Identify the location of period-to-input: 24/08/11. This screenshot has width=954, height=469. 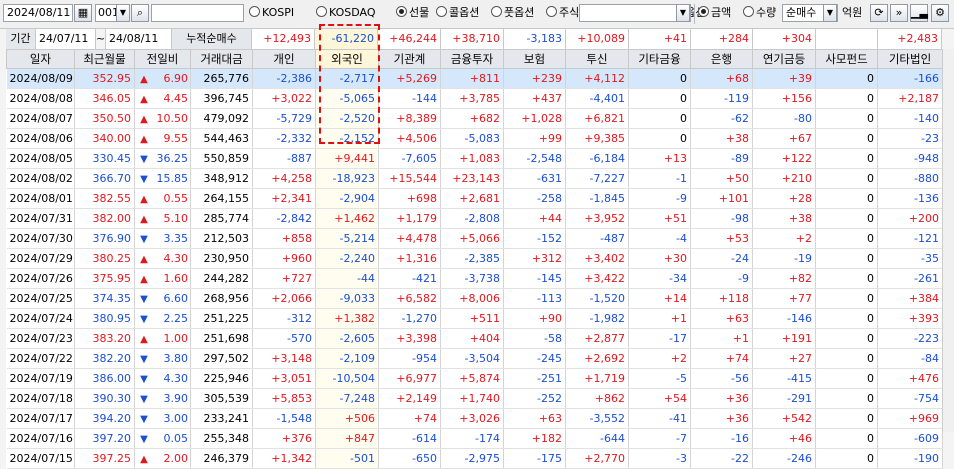
(139, 39).